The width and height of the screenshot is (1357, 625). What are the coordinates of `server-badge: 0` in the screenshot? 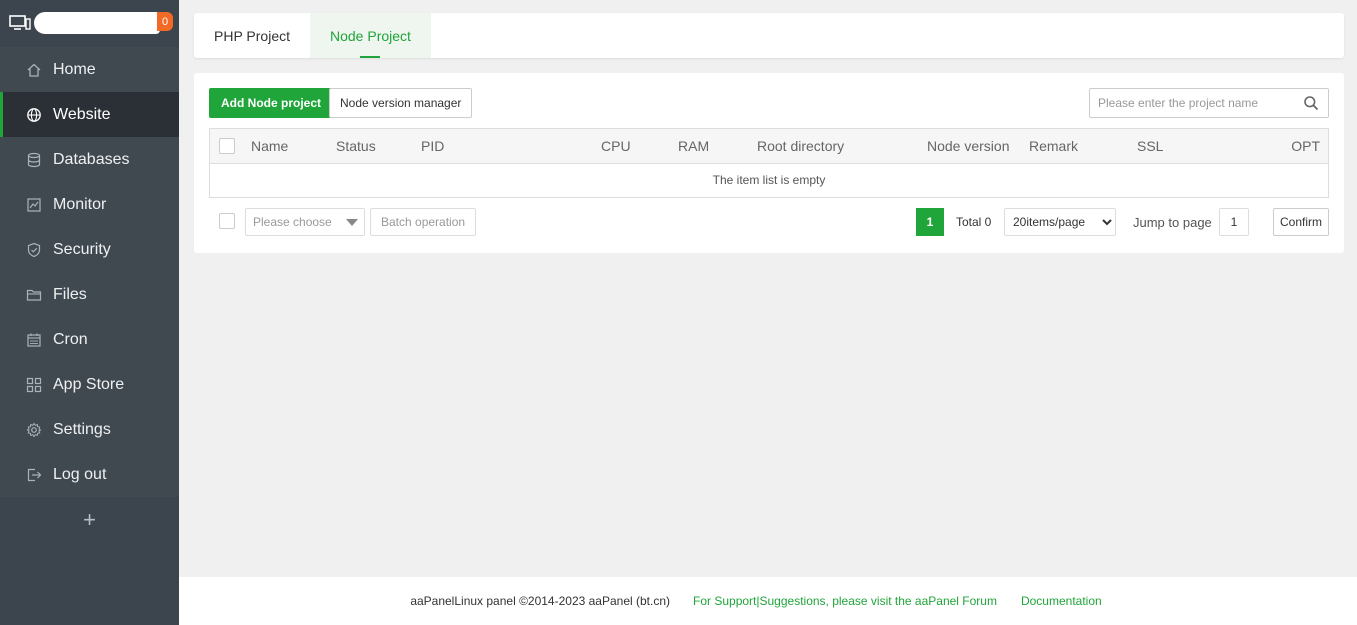 It's located at (165, 21).